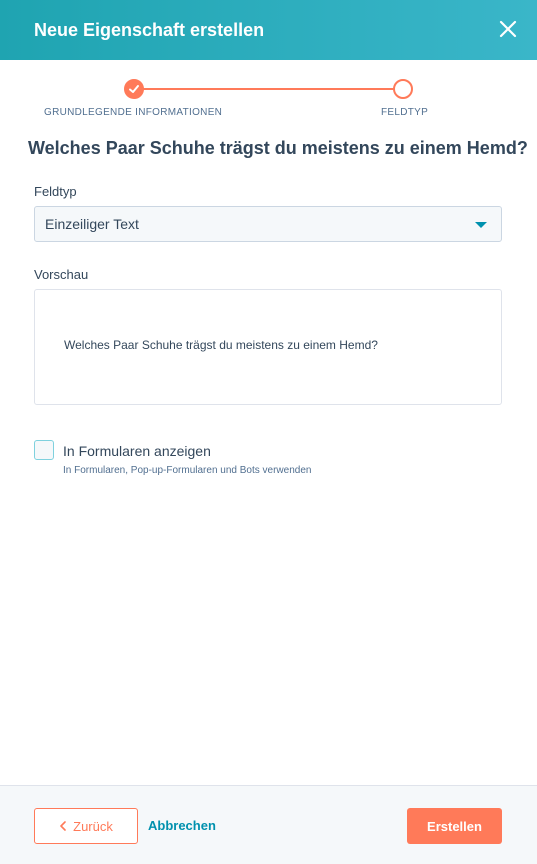 The height and width of the screenshot is (864, 537). Describe the element at coordinates (44, 450) in the screenshot. I see `show-in-forms-checkbox` at that location.